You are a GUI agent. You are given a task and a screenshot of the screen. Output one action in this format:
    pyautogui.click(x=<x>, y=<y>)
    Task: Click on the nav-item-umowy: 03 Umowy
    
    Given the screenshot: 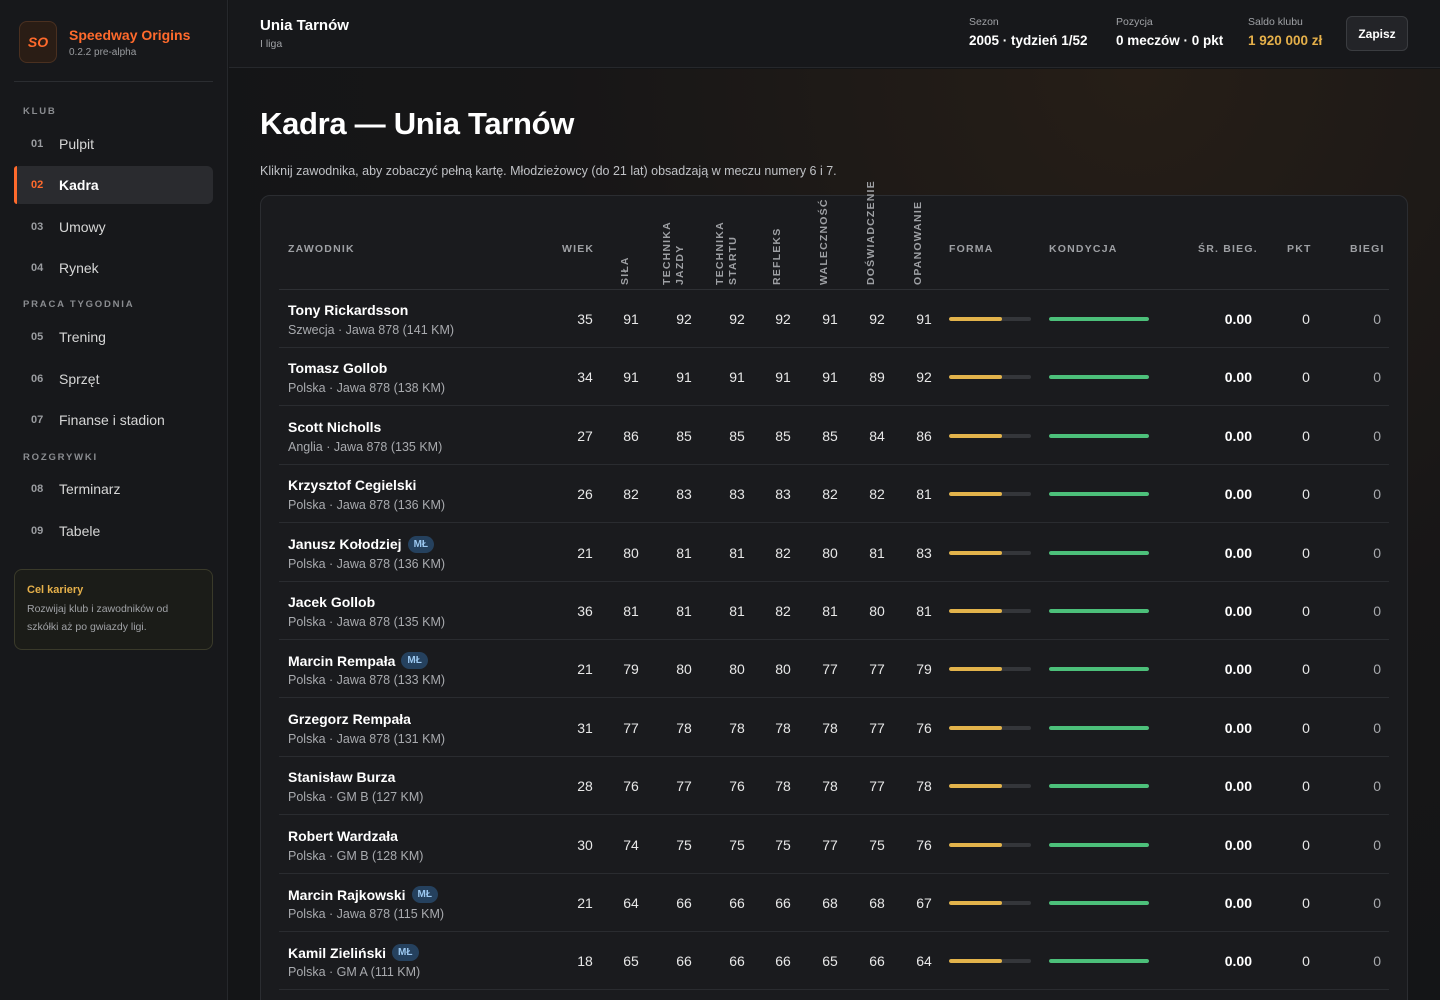 What is the action you would take?
    pyautogui.click(x=113, y=227)
    